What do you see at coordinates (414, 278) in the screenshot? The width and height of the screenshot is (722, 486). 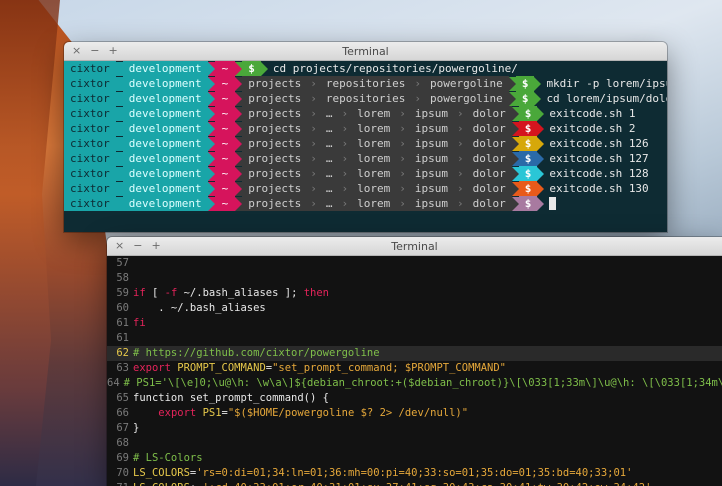 I see `code-line: 58` at bounding box center [414, 278].